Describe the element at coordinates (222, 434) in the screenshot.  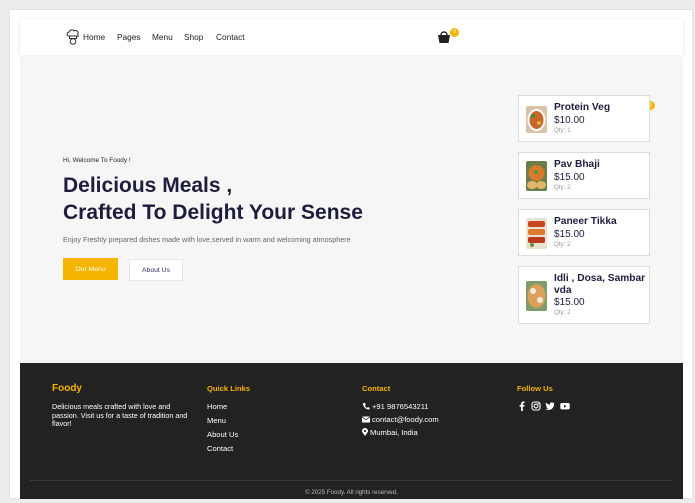
I see `footer-link-about: About Us` at that location.